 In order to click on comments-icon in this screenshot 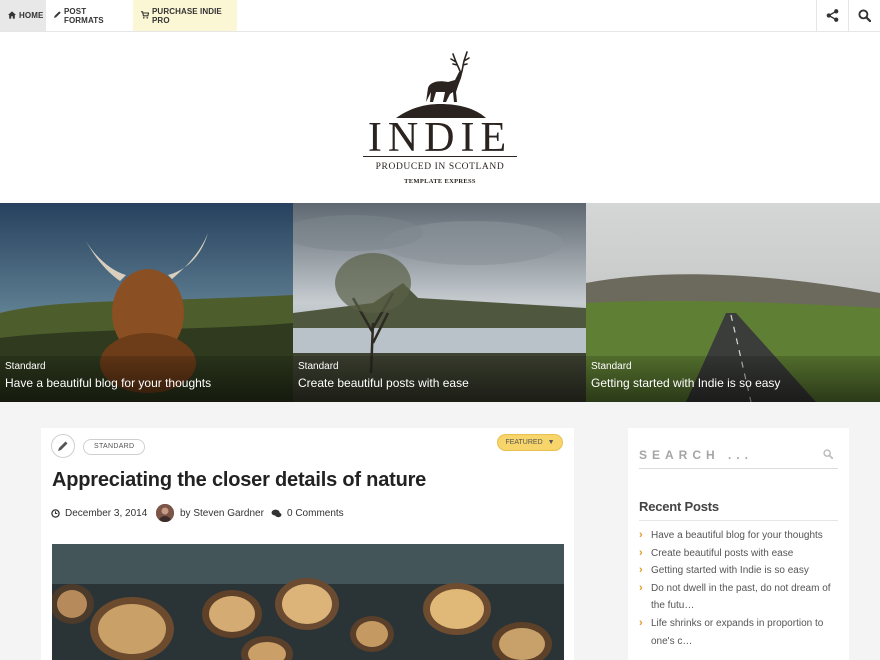, I will do `click(276, 513)`.